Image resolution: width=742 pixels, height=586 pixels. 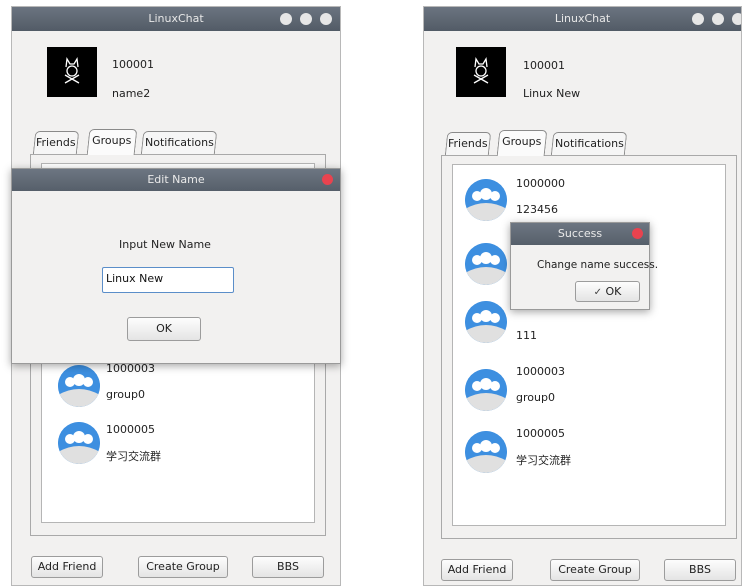 What do you see at coordinates (176, 266) in the screenshot?
I see `edit-name-dialog: Edit Name Input New Name Linux New OK` at bounding box center [176, 266].